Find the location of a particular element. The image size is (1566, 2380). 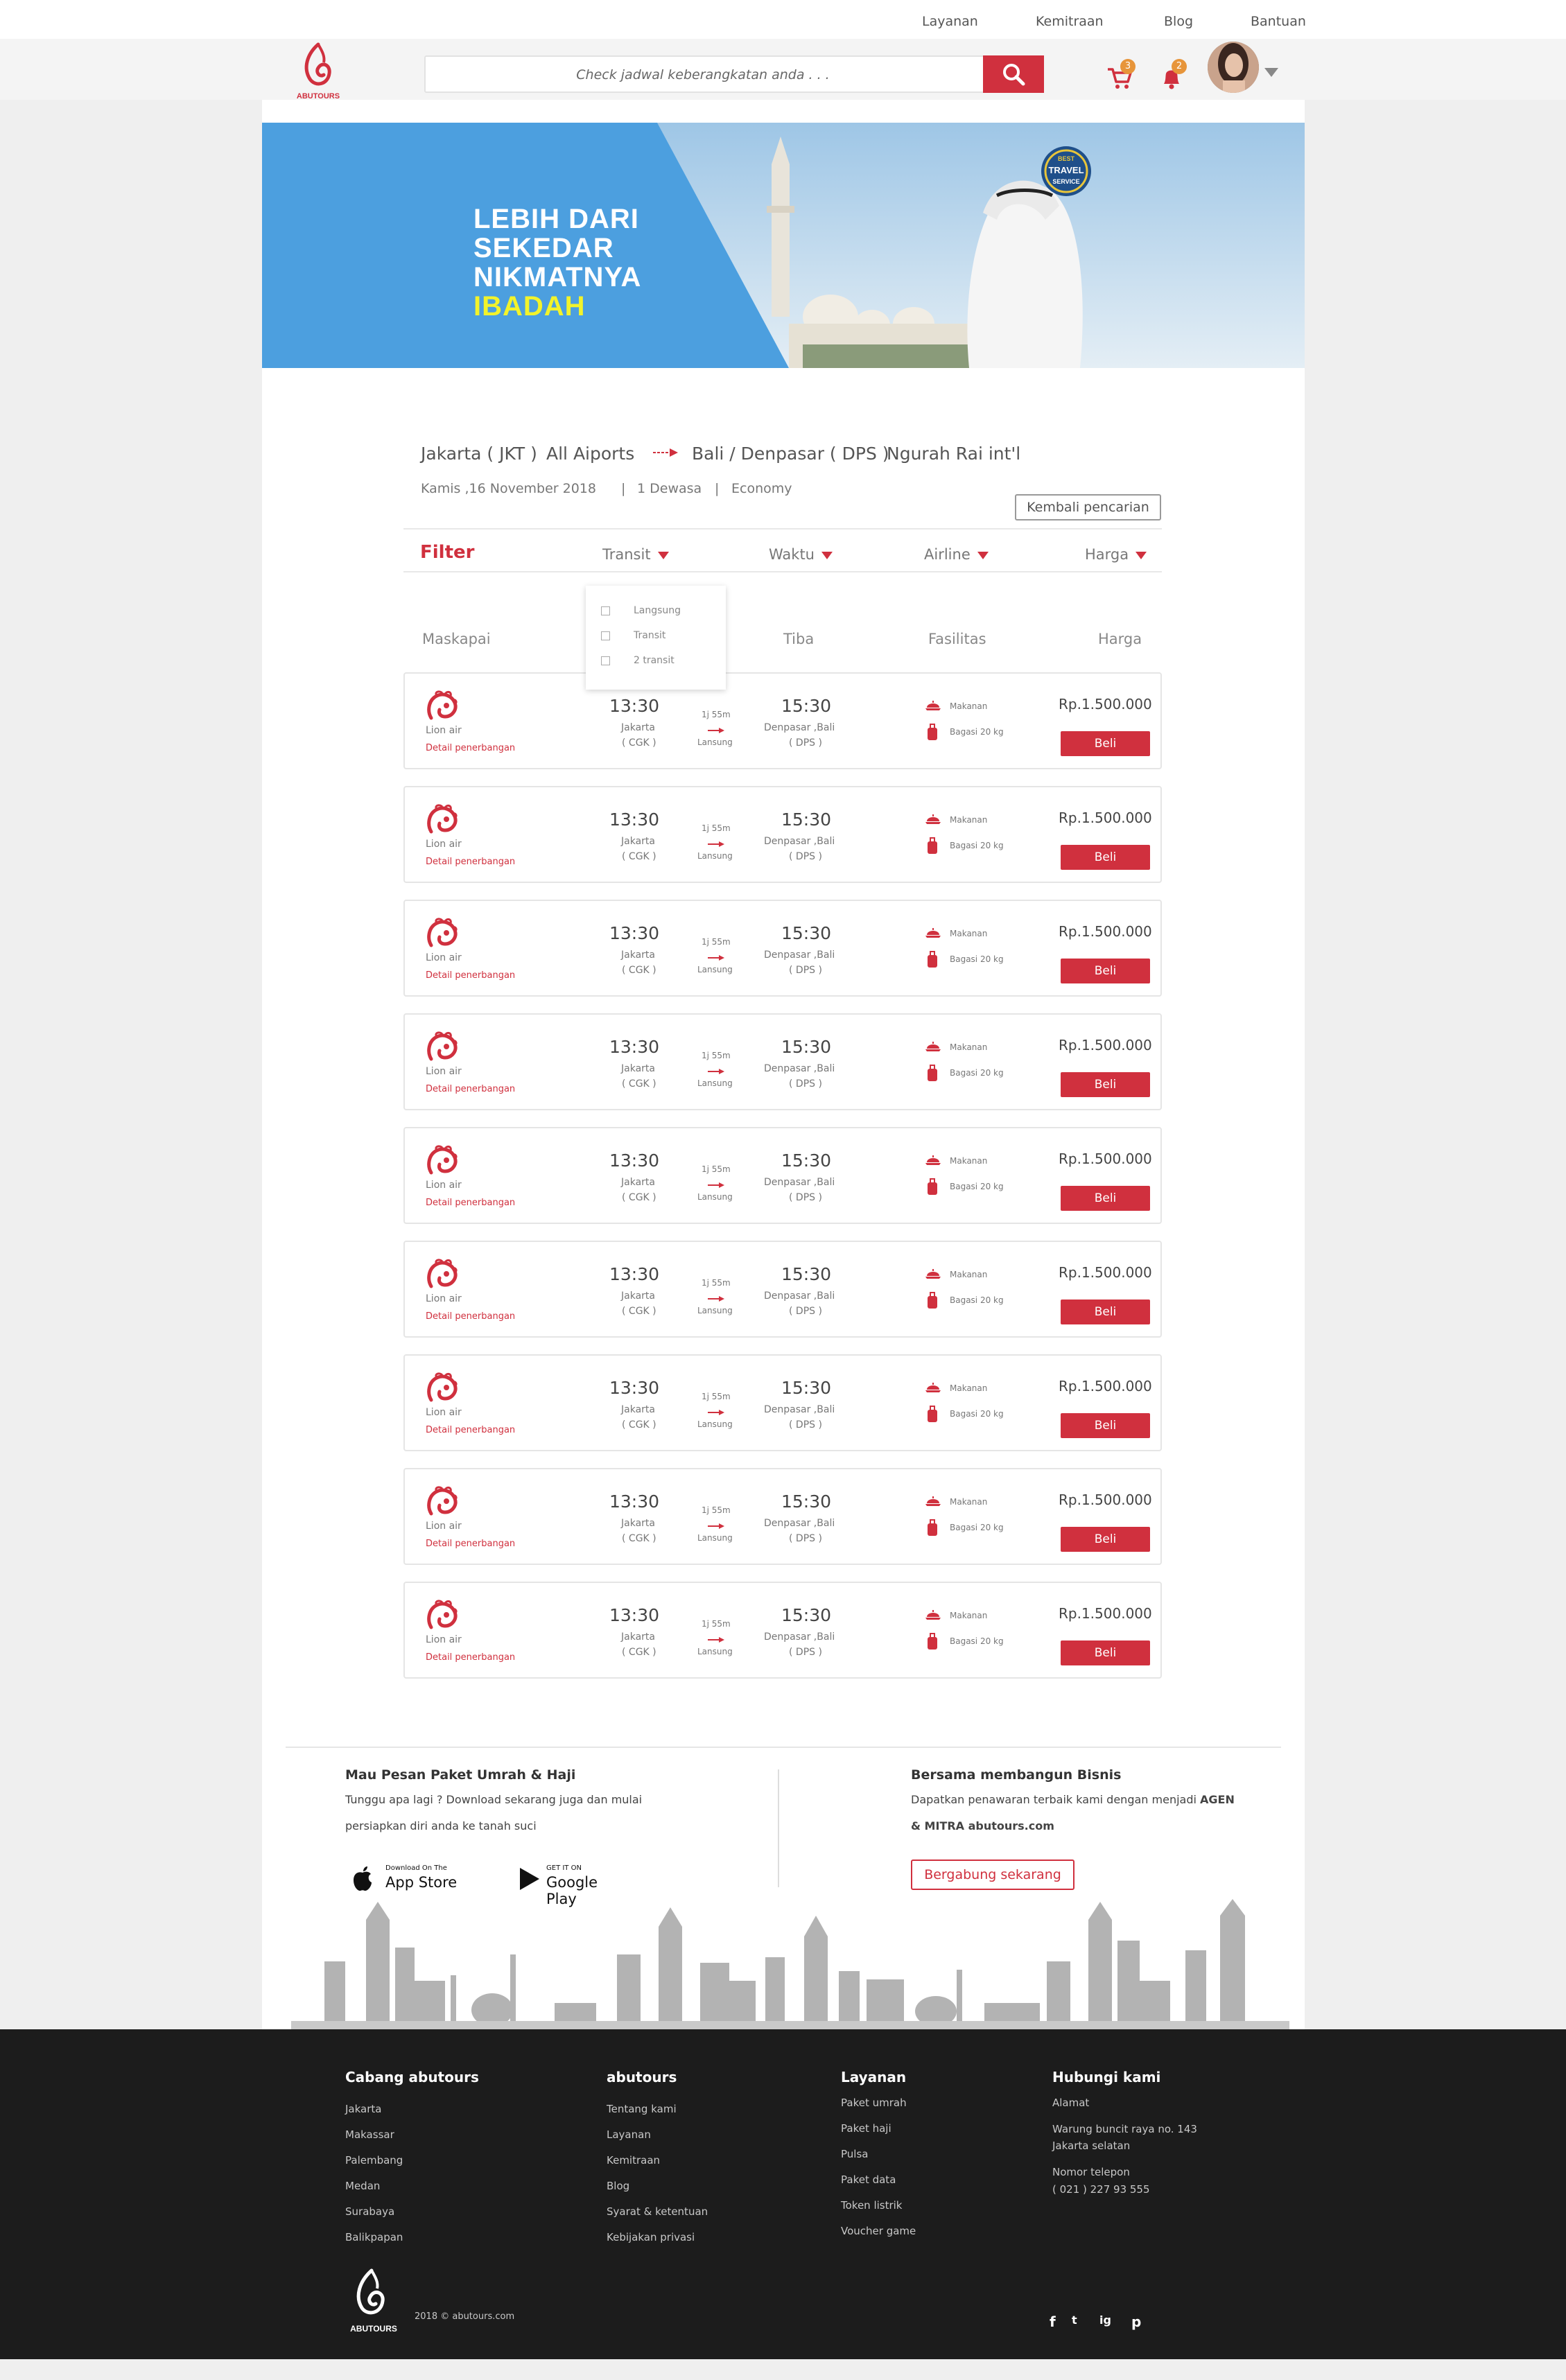

promo-divider is located at coordinates (778, 1828).